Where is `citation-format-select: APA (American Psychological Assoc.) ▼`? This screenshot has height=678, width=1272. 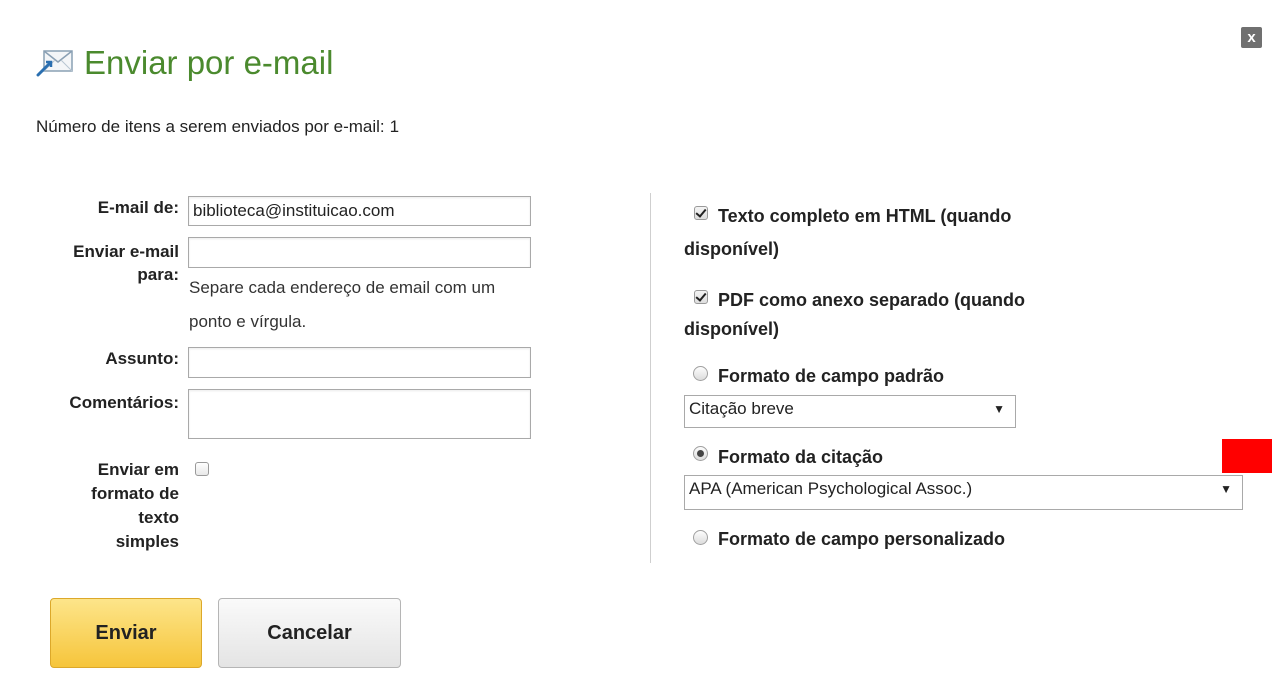
citation-format-select: APA (American Psychological Assoc.) ▼ is located at coordinates (963, 492).